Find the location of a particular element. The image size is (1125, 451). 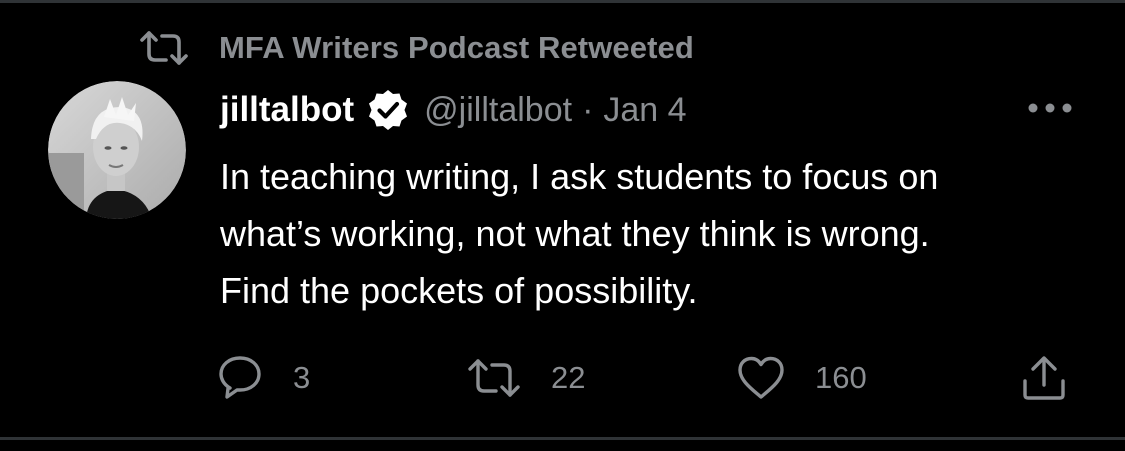

retweet-button: 22 is located at coordinates (526, 378).